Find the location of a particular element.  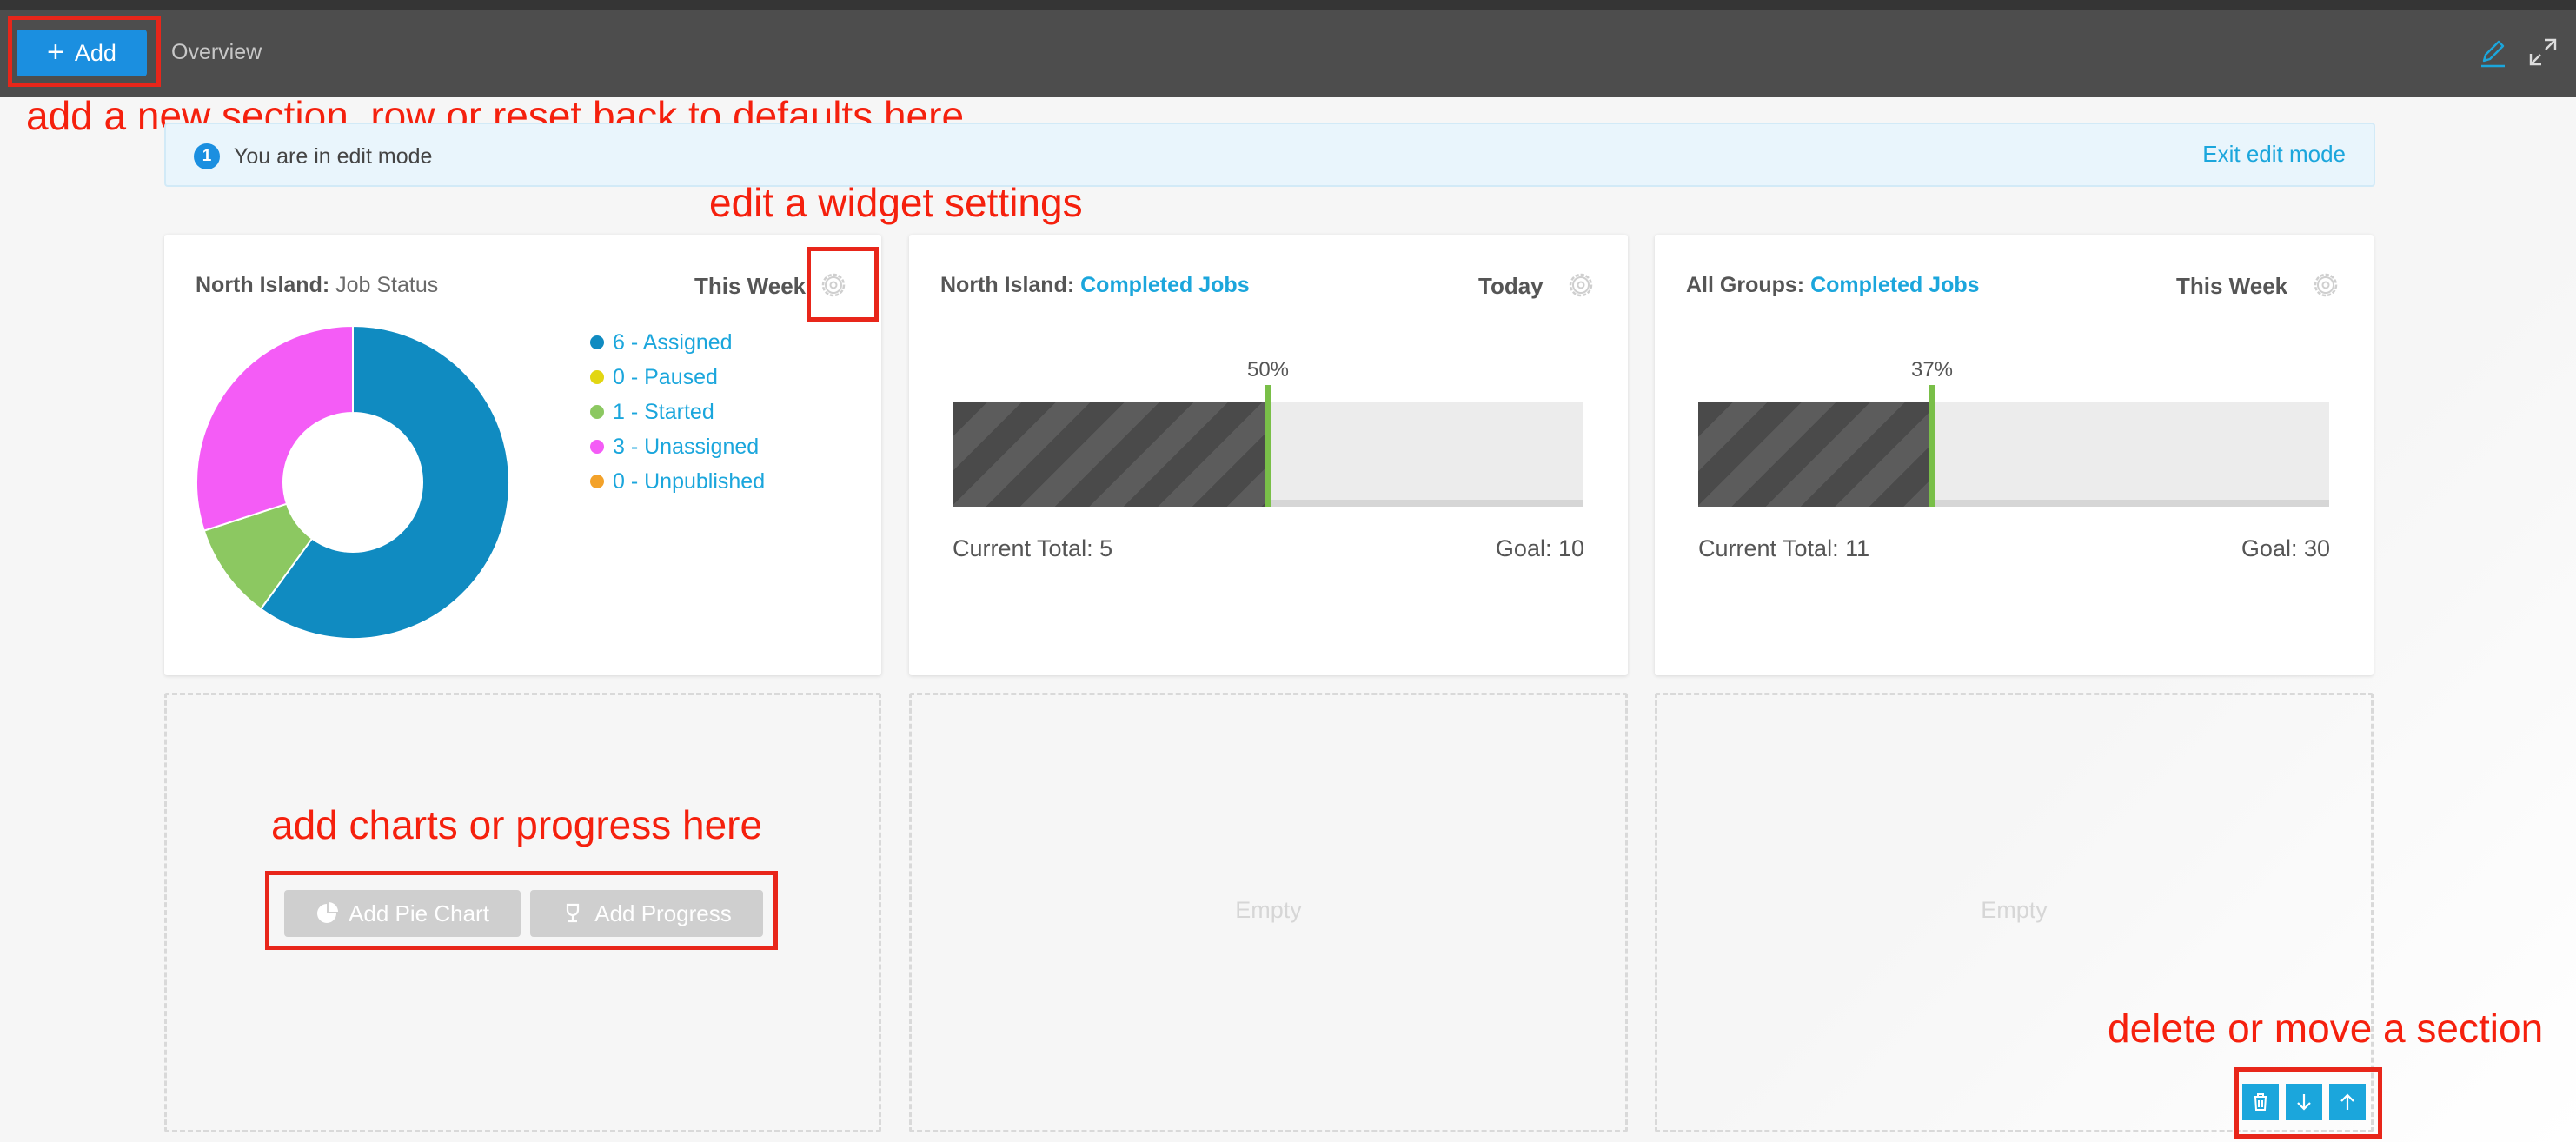

exit-edit-mode-link: Exit edit mode is located at coordinates (2274, 154).